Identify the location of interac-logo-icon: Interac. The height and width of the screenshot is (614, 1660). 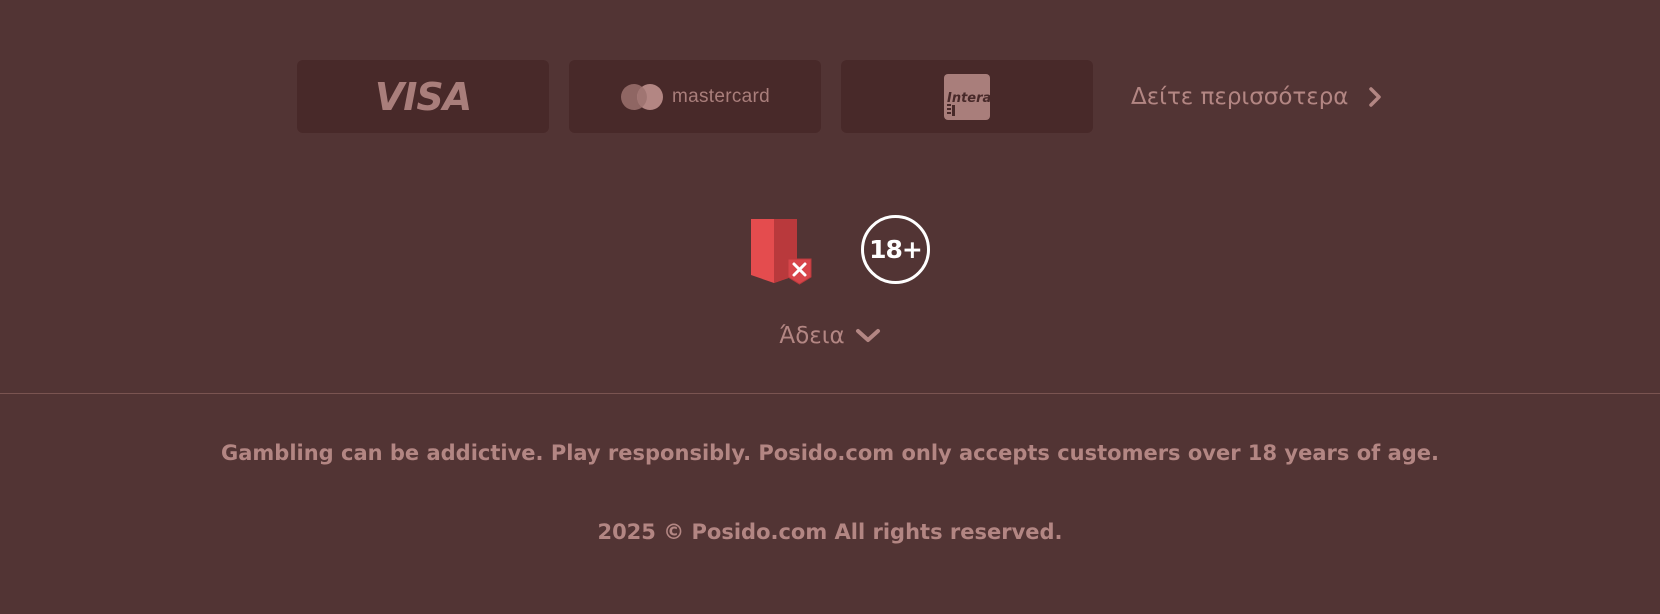
(967, 96).